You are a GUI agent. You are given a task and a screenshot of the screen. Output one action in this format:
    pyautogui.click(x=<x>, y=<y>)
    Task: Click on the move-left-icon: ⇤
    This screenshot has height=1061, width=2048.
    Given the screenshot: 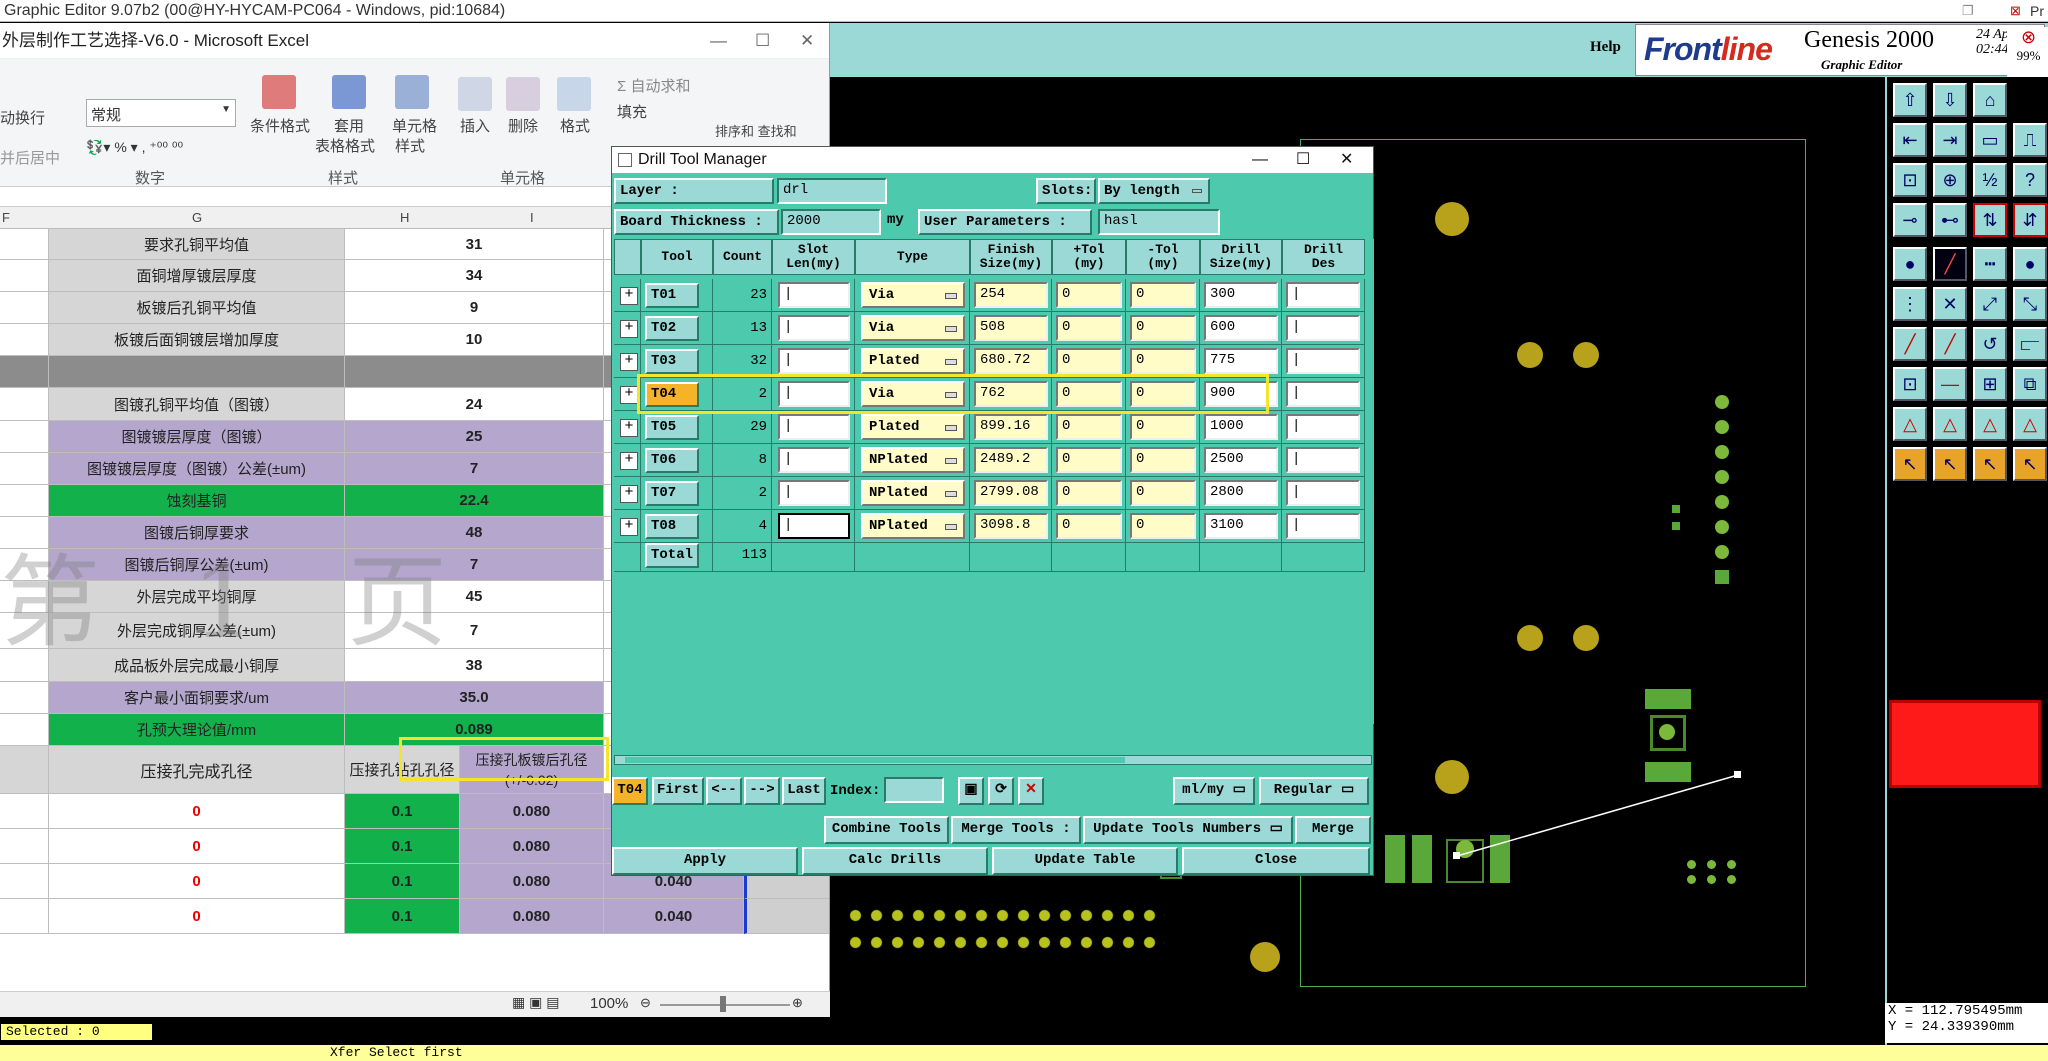 What is the action you would take?
    pyautogui.click(x=1910, y=140)
    